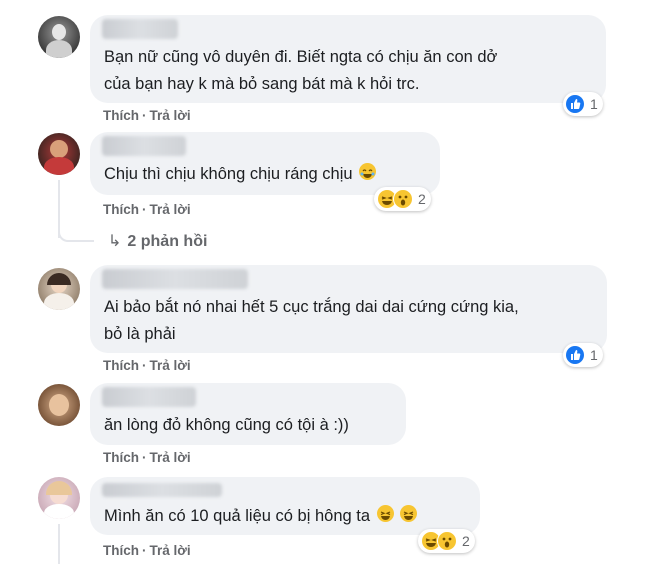  I want to click on view-replies-link: ↳ 2 phản hồi, so click(157, 241).